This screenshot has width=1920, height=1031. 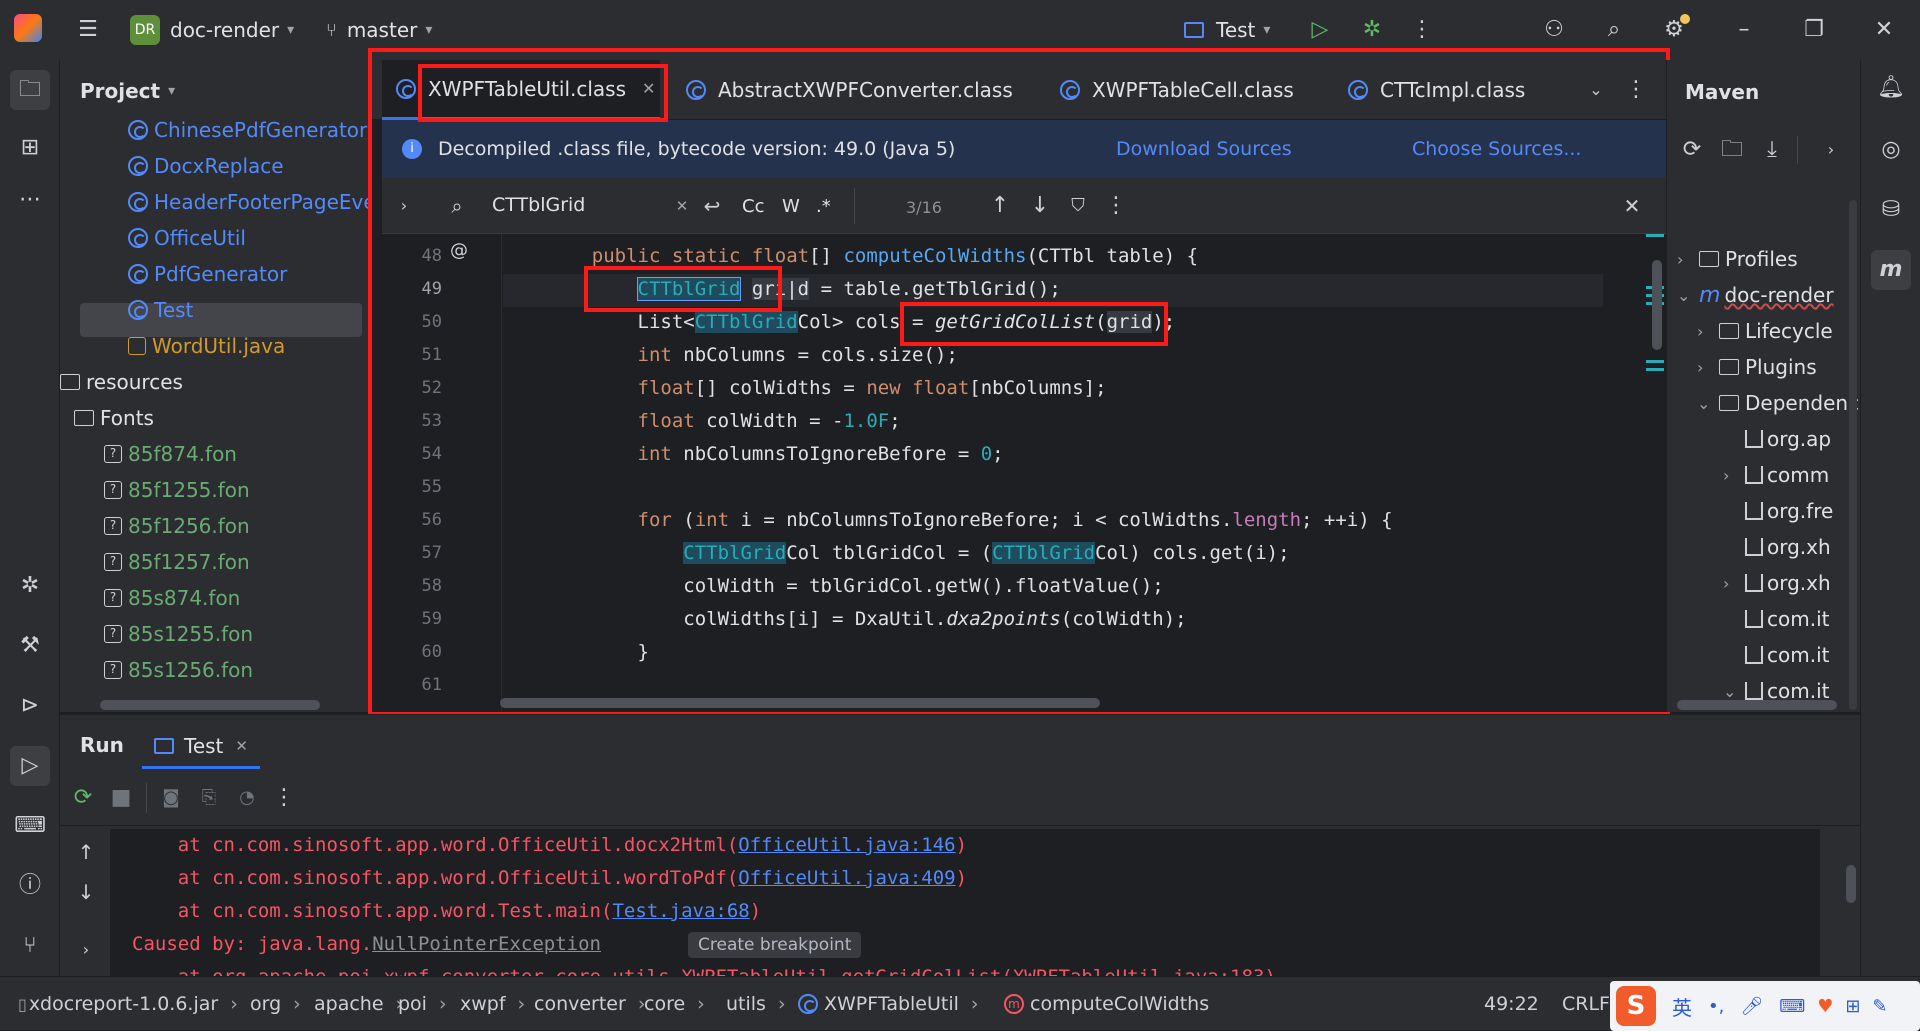 What do you see at coordinates (177, 526) in the screenshot?
I see `tree-item: ? 85f1256.fon` at bounding box center [177, 526].